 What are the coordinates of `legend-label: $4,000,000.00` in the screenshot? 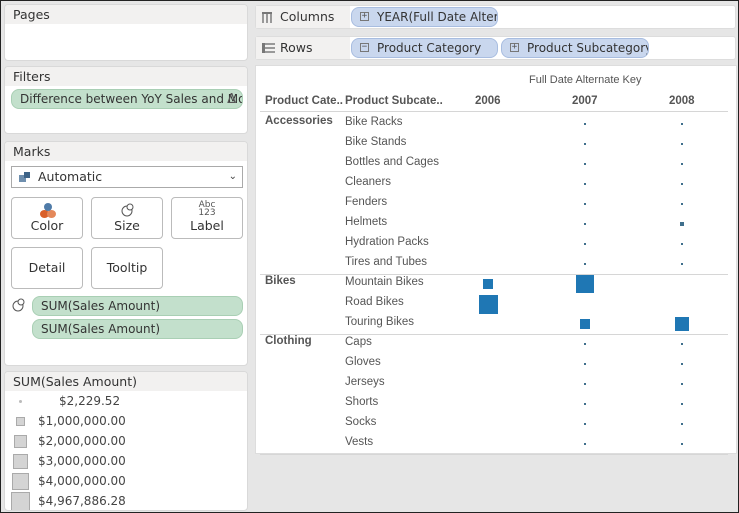 It's located at (82, 481).